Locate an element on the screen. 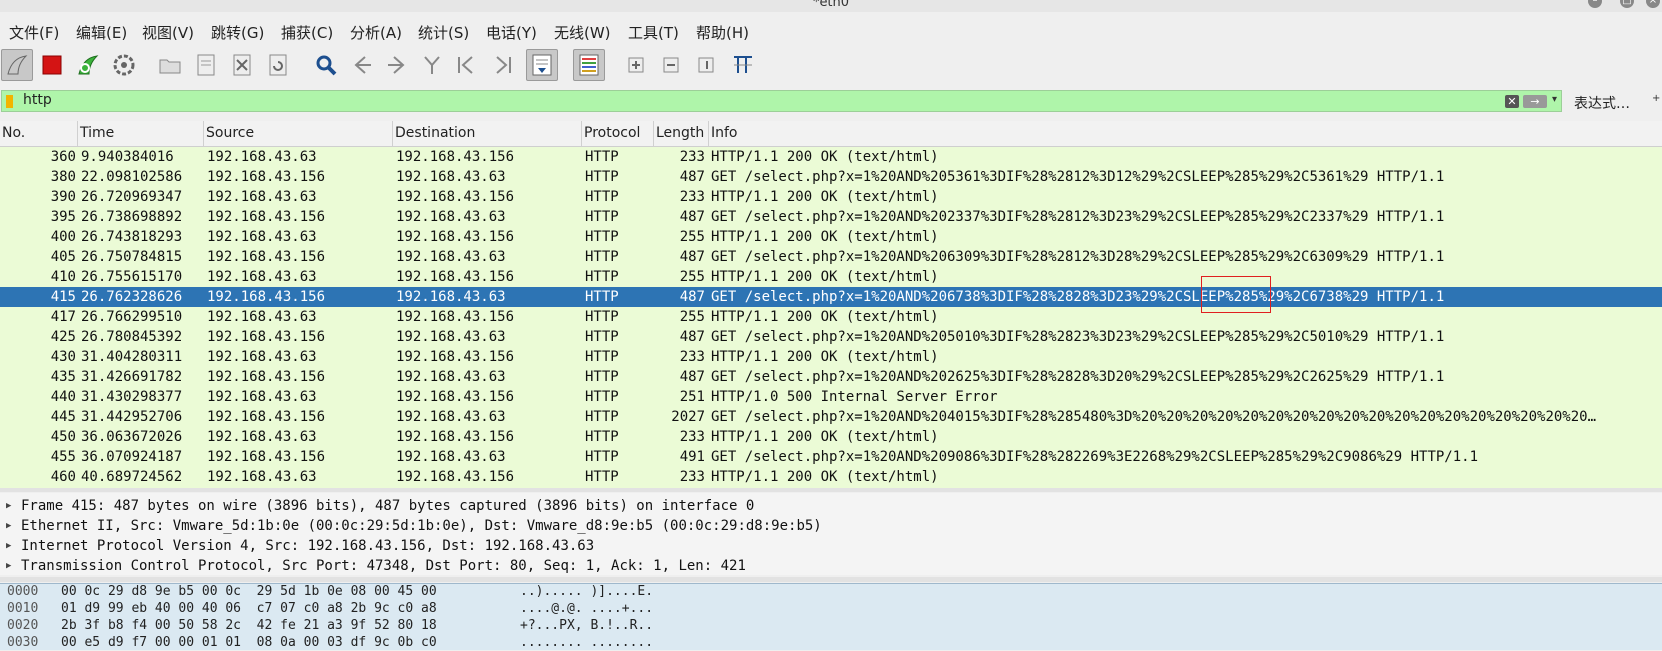 Image resolution: width=1662 pixels, height=651 pixels. filter-text: http is located at coordinates (37, 100).